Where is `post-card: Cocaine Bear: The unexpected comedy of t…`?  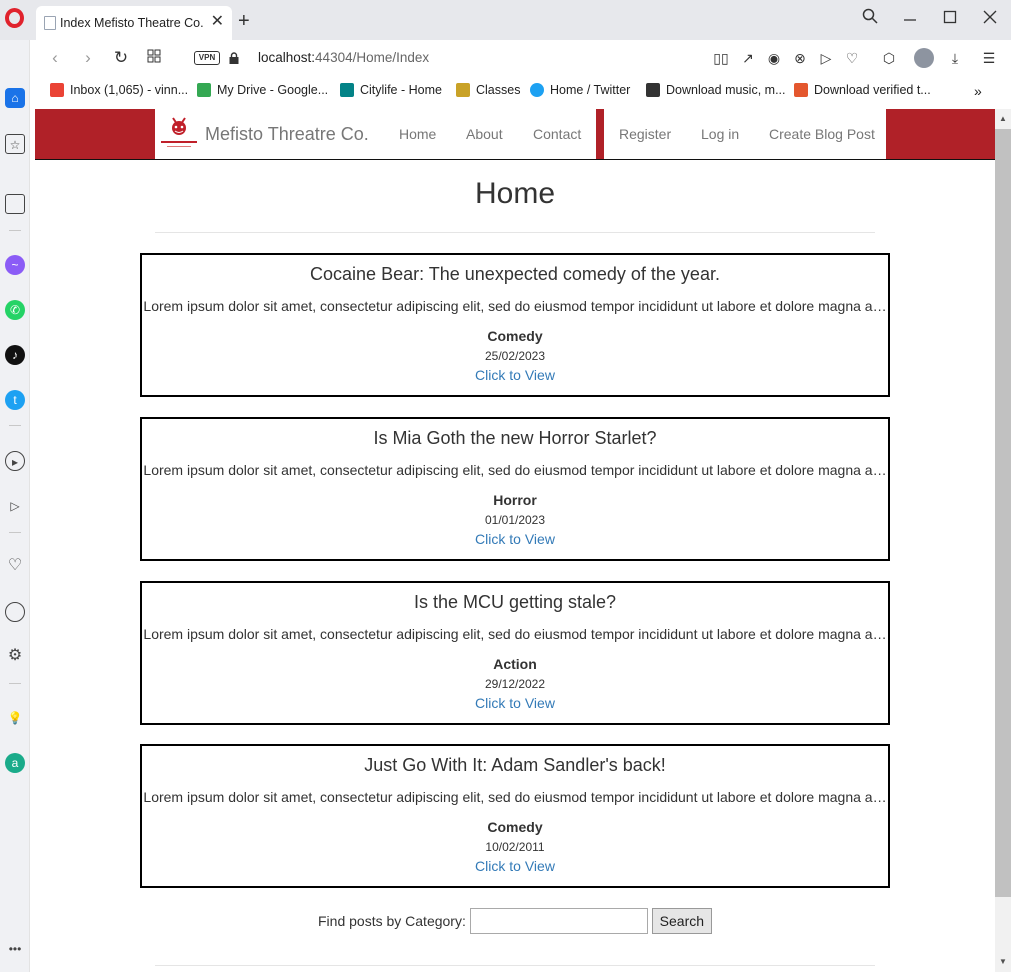
post-card: Cocaine Bear: The unexpected comedy of t… is located at coordinates (515, 325).